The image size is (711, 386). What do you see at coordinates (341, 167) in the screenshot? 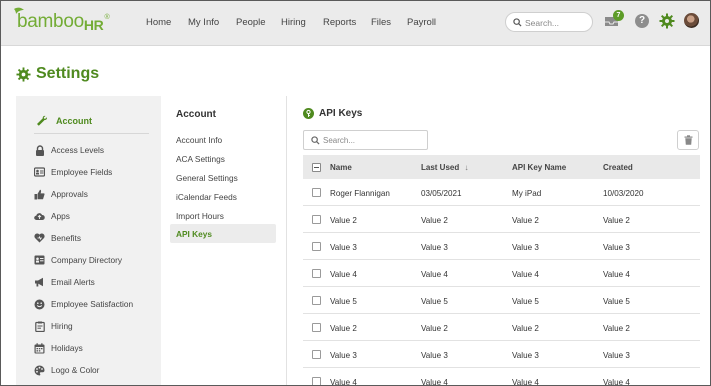
I see `column-header-name: Name` at bounding box center [341, 167].